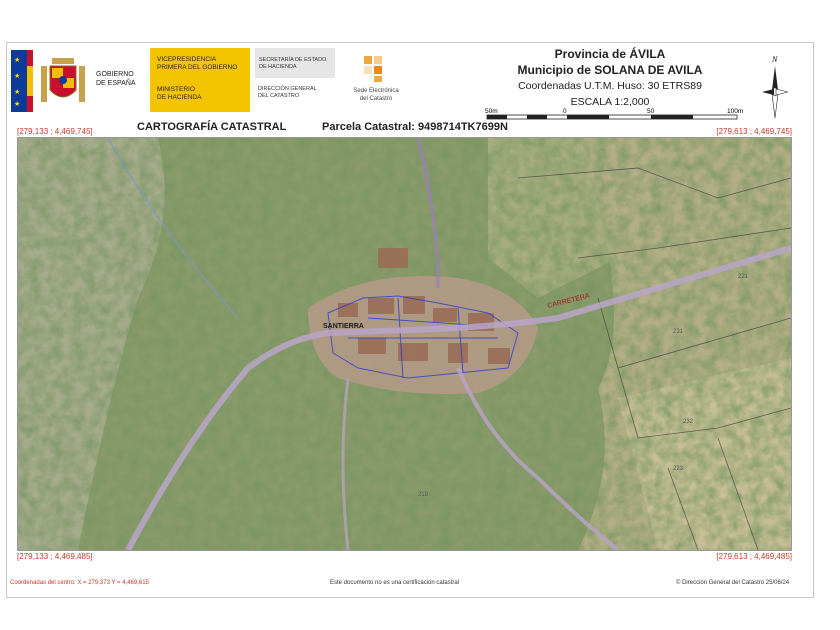 The image size is (840, 630). Describe the element at coordinates (55, 556) in the screenshot. I see `corner-coord-bottom-left: [279,133 ; 4,469,485]` at that location.